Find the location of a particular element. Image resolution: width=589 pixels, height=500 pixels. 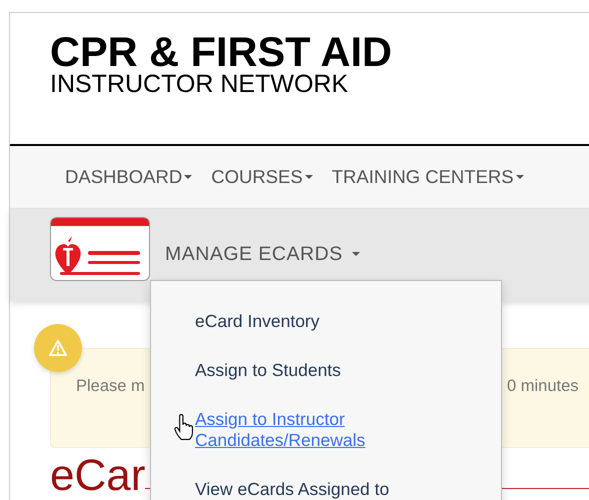

dropdown-menu-item: Assign to Instructor Candidates/Renewals is located at coordinates (295, 430).